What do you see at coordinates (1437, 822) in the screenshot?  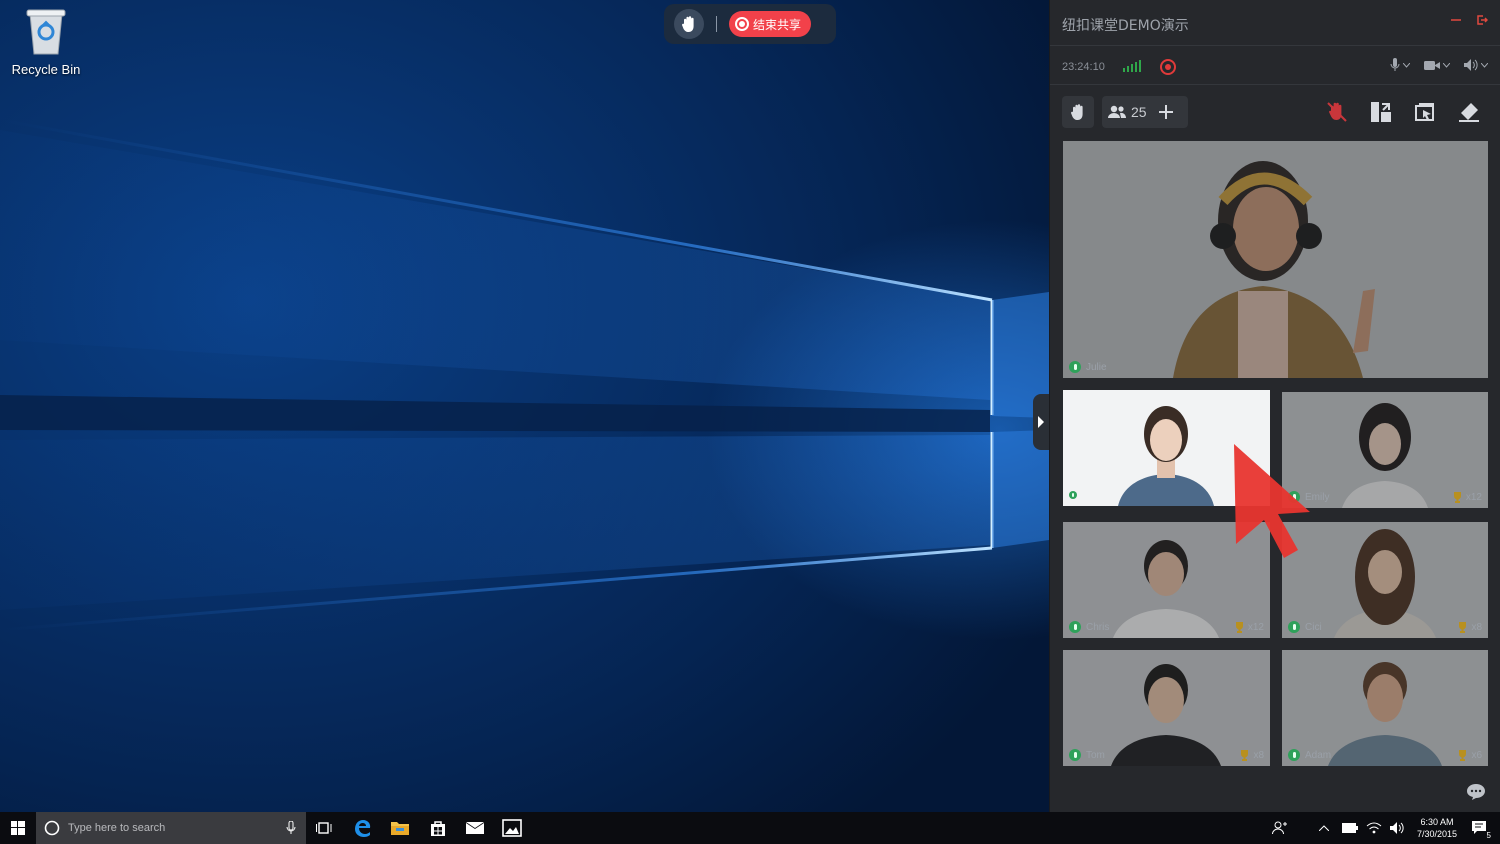 I see `clock-time: 6:30 AM` at bounding box center [1437, 822].